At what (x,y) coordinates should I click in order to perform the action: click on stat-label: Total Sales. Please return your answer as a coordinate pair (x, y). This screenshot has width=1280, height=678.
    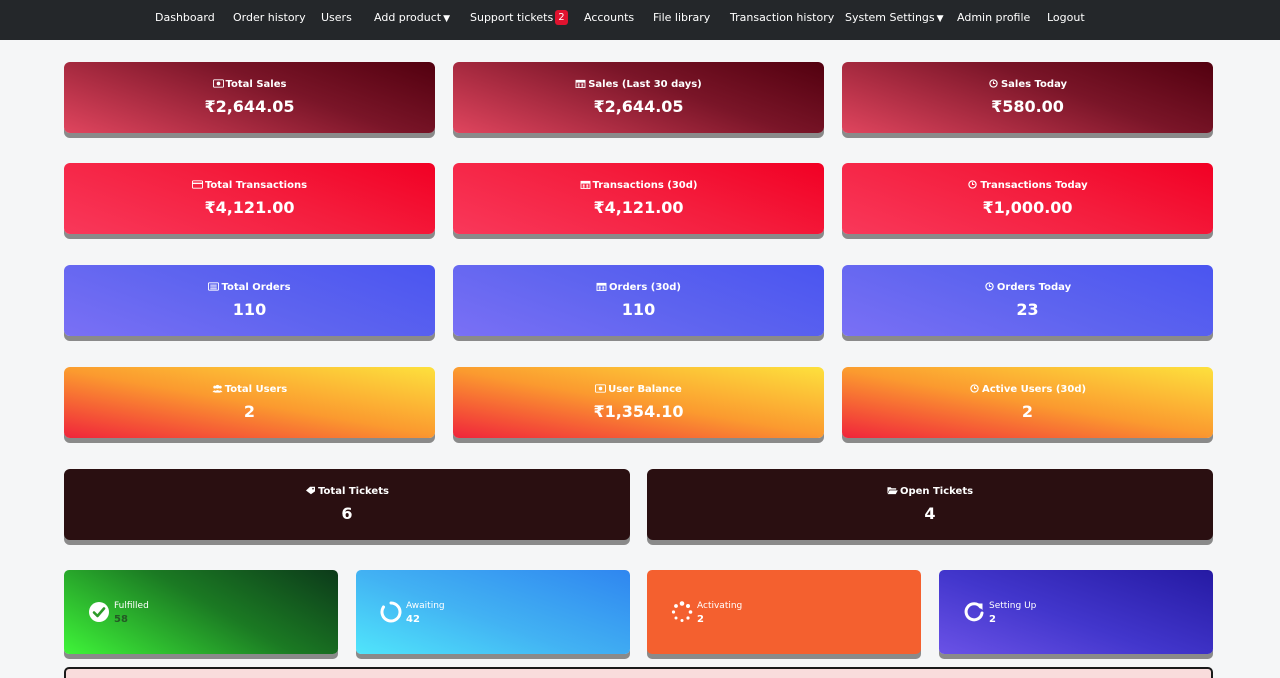
    Looking at the image, I should click on (256, 84).